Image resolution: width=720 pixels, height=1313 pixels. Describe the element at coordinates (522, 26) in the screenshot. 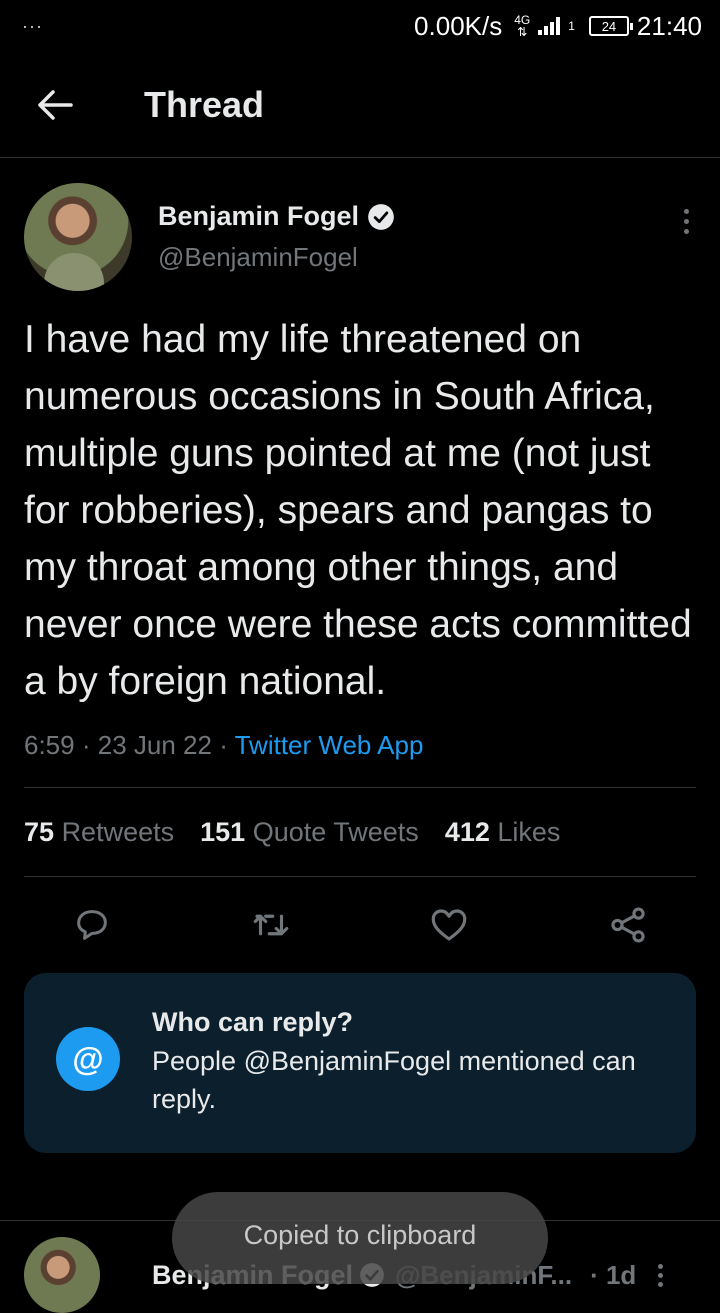

I see `network-type: 4G ⇅` at that location.